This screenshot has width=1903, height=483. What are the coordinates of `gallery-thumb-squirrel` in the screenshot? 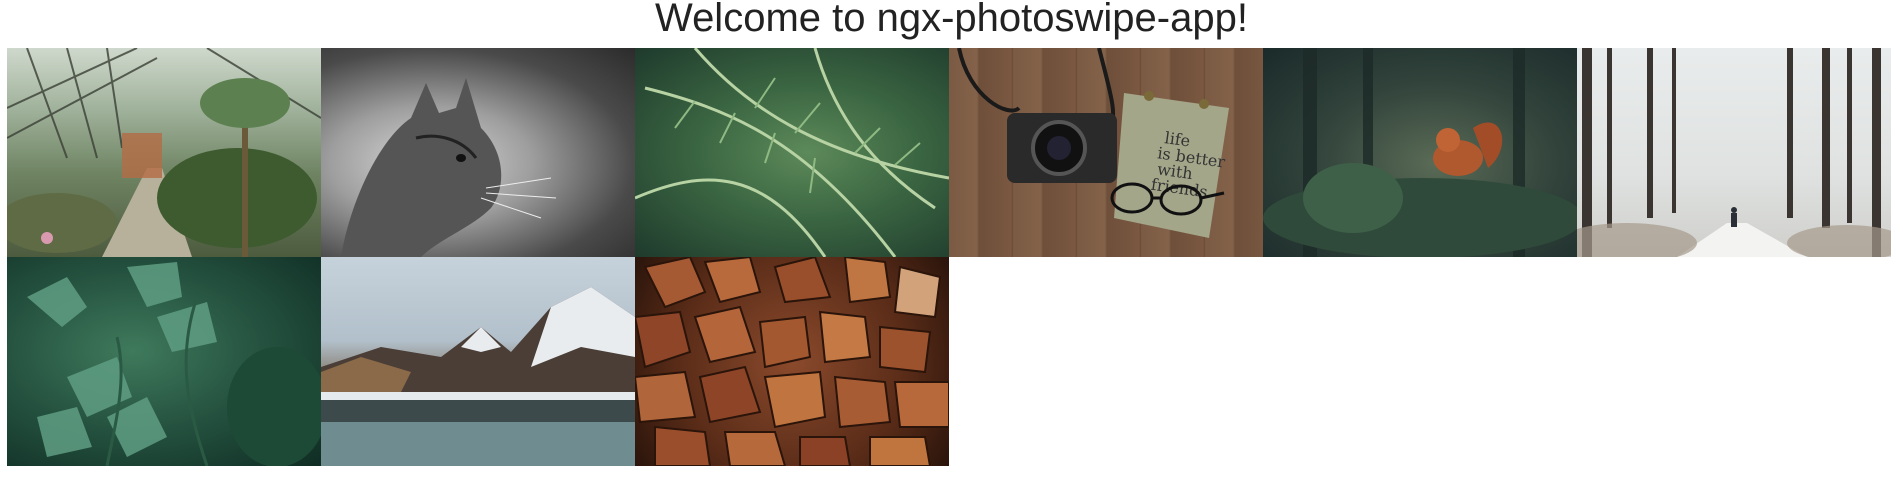 It's located at (1420, 152).